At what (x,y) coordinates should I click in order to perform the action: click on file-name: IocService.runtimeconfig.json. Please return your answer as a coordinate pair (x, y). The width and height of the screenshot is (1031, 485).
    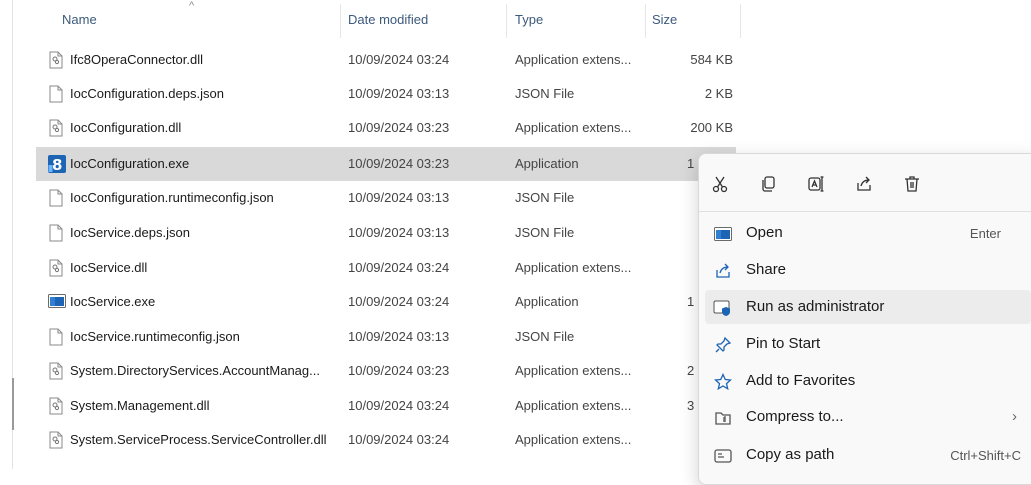
    Looking at the image, I should click on (155, 336).